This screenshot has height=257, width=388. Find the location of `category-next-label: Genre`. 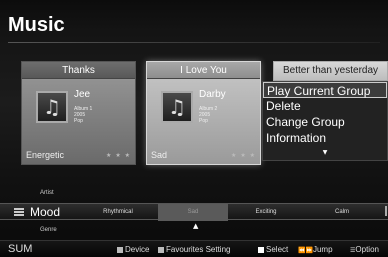

category-next-label: Genre is located at coordinates (48, 230).